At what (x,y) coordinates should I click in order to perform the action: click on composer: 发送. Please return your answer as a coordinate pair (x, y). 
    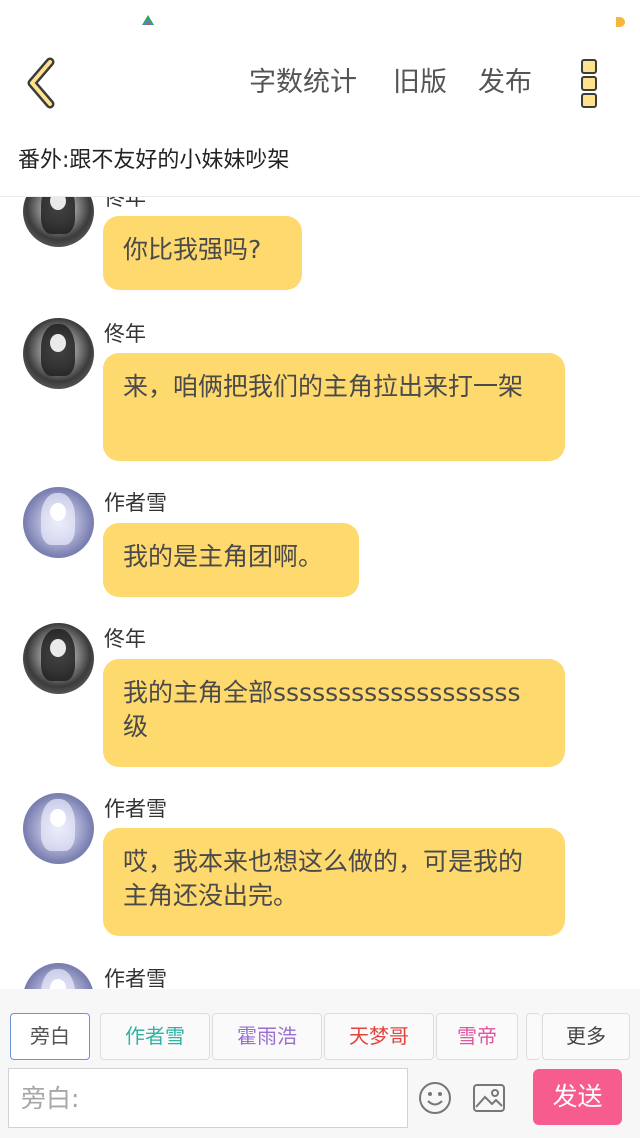
    Looking at the image, I should click on (320, 1101).